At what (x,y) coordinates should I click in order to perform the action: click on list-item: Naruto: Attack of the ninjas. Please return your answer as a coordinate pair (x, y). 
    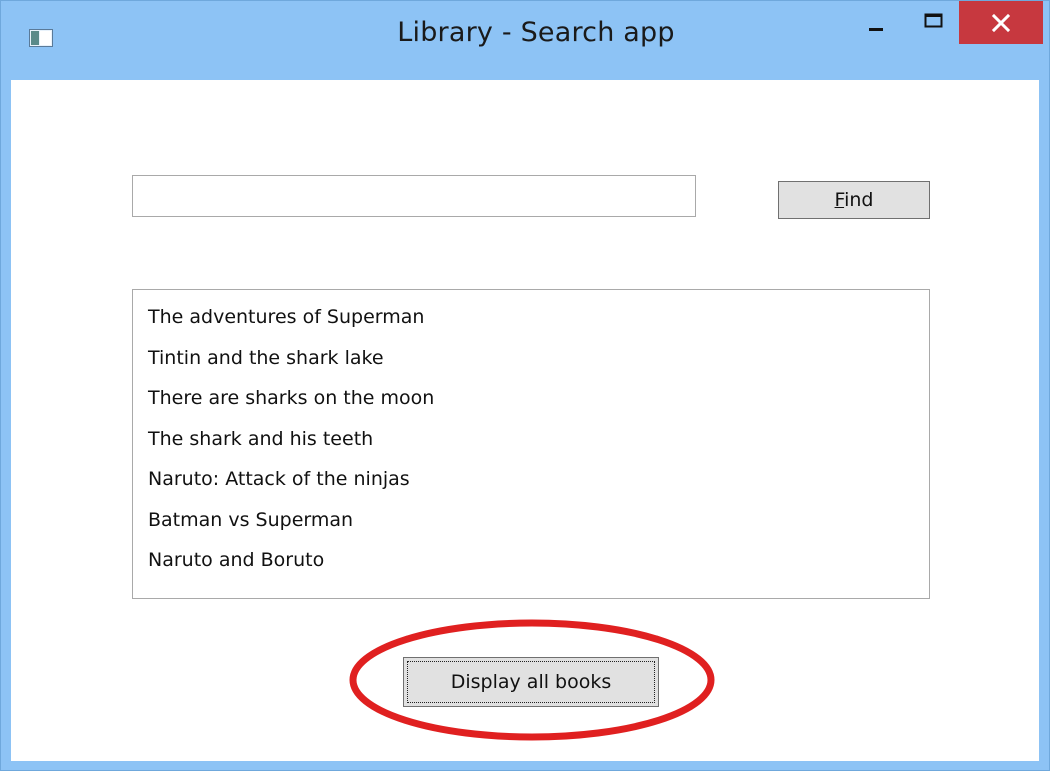
    Looking at the image, I should click on (531, 479).